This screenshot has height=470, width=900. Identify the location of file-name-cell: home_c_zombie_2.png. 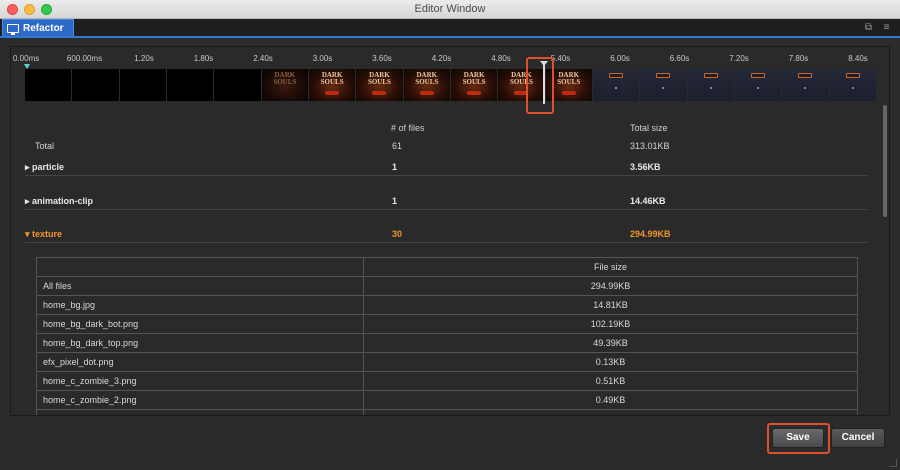
(200, 400).